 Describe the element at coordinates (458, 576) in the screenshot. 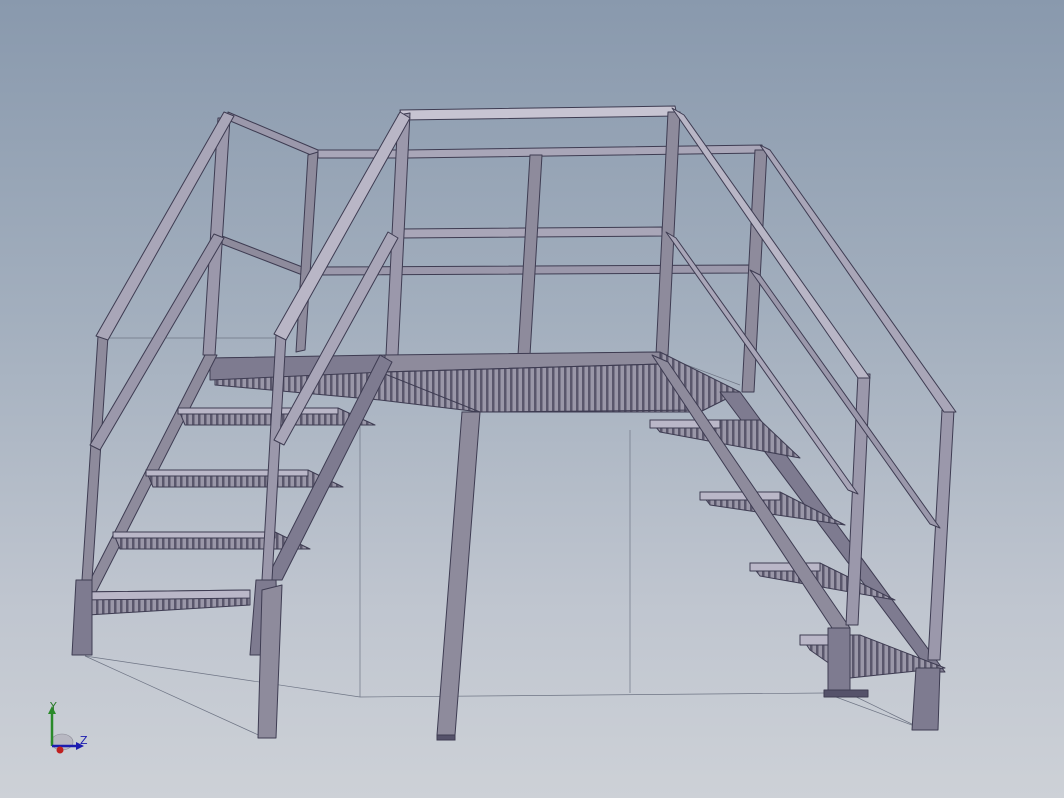

I see `platform-legs` at that location.